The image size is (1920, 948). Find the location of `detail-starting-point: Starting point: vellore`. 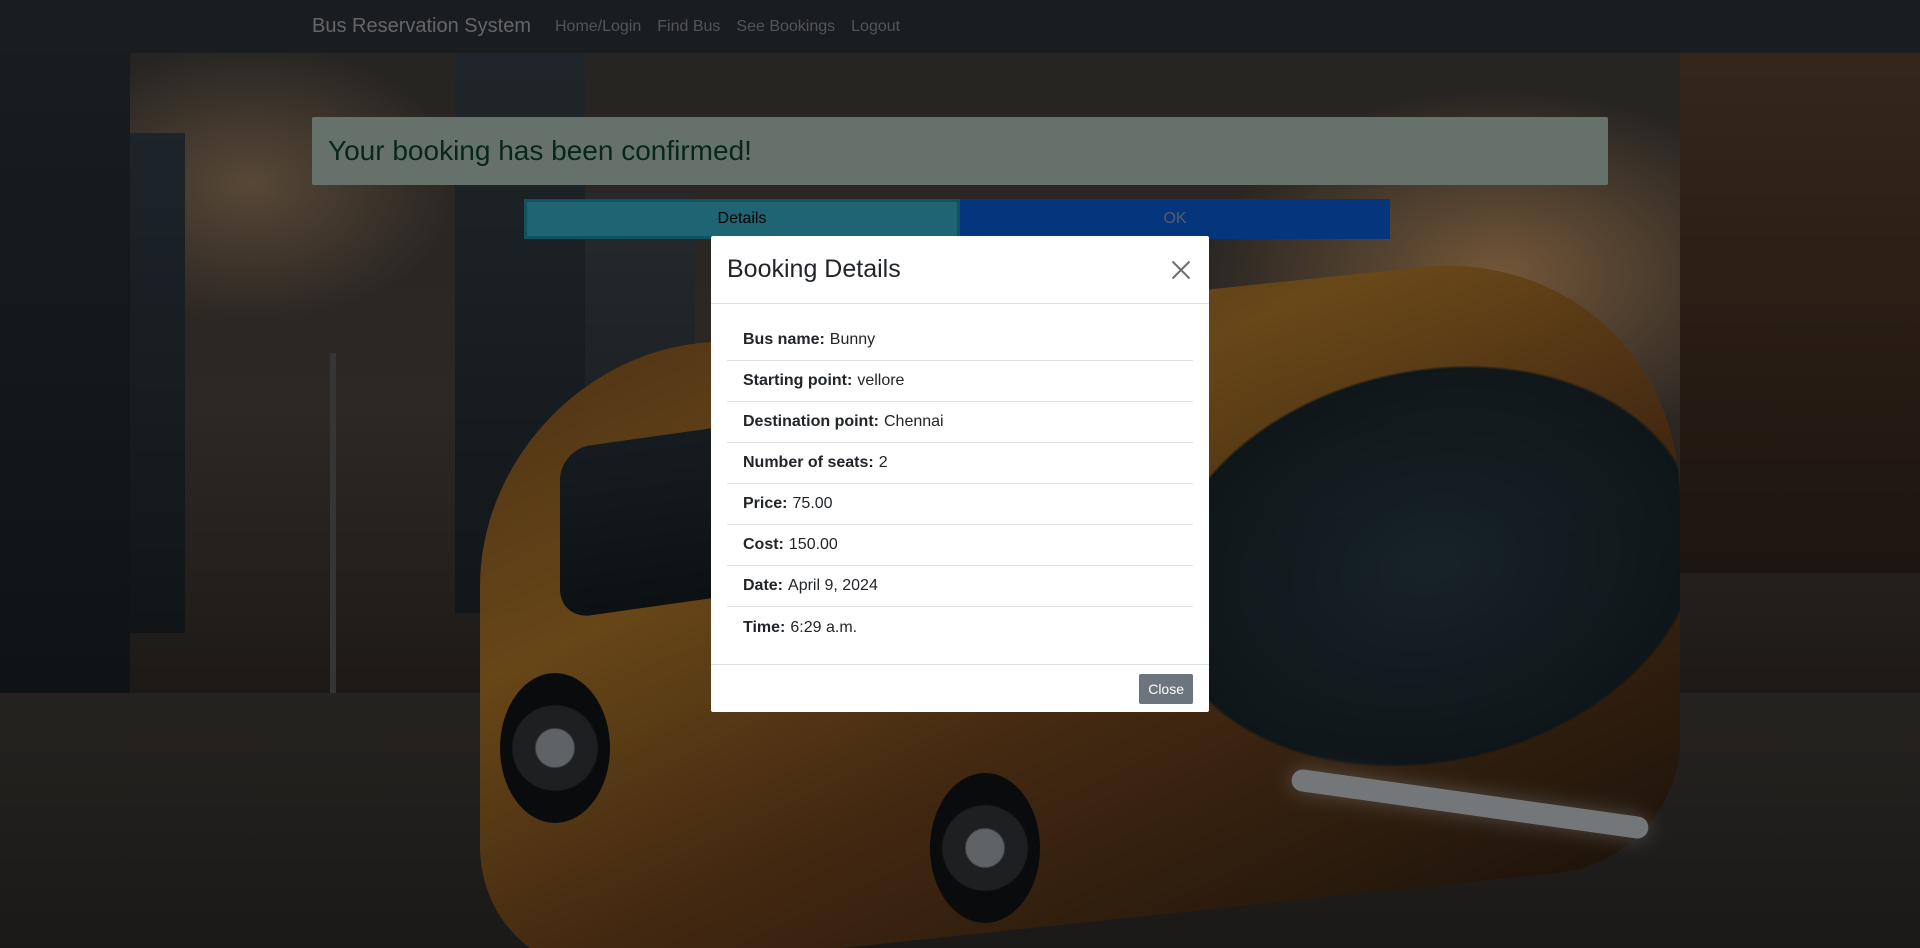

detail-starting-point: Starting point: vellore is located at coordinates (960, 381).